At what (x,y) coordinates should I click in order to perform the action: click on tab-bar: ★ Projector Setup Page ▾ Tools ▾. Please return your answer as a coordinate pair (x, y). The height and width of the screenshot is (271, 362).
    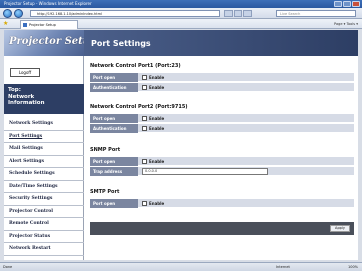
    Looking at the image, I should click on (181, 24).